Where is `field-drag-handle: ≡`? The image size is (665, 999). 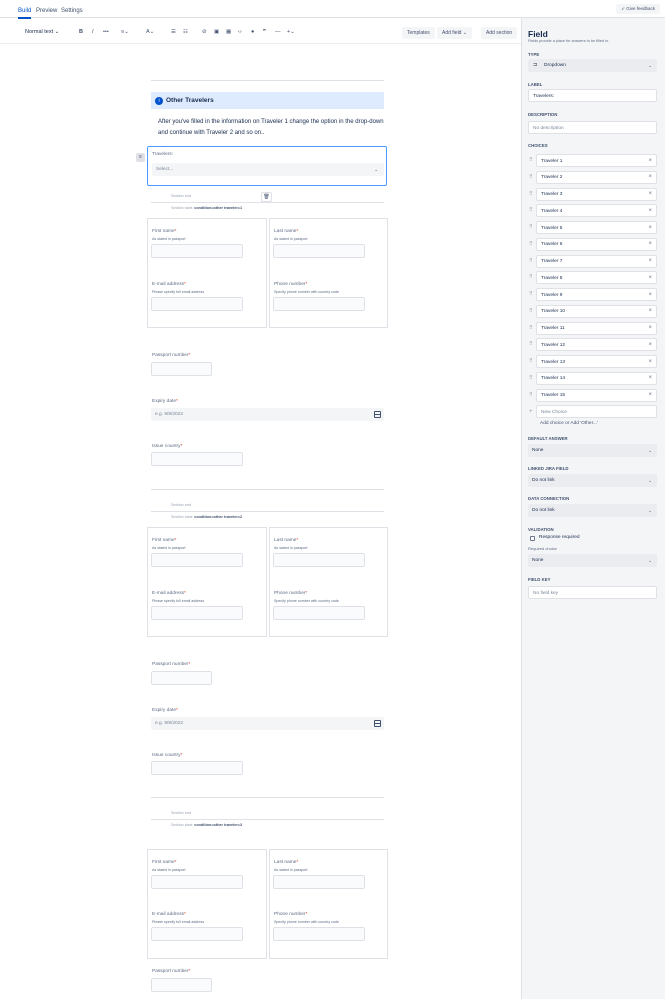
field-drag-handle: ≡ is located at coordinates (140, 157).